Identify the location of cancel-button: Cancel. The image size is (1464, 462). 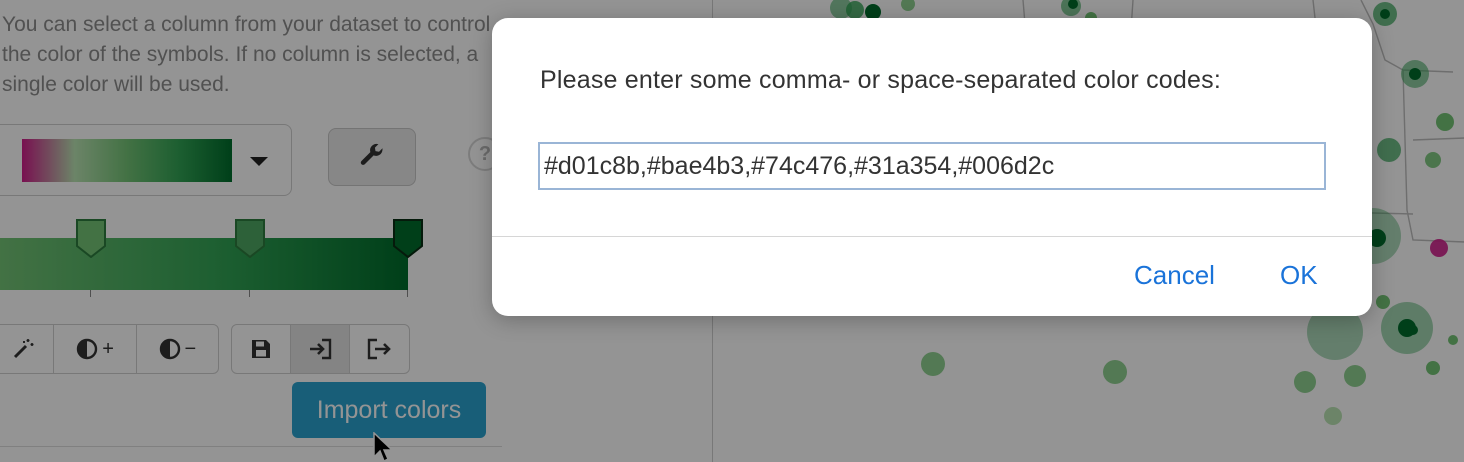
(1174, 275).